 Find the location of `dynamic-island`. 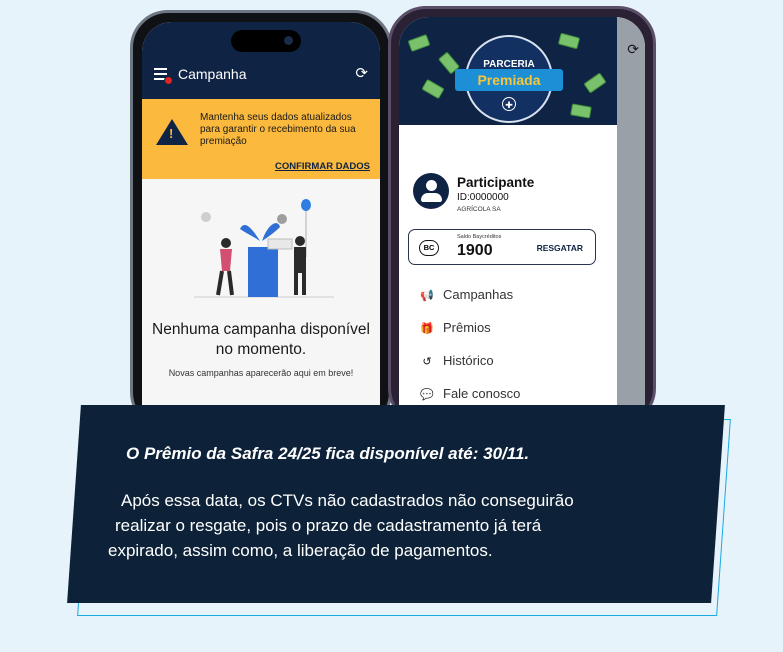

dynamic-island is located at coordinates (266, 41).